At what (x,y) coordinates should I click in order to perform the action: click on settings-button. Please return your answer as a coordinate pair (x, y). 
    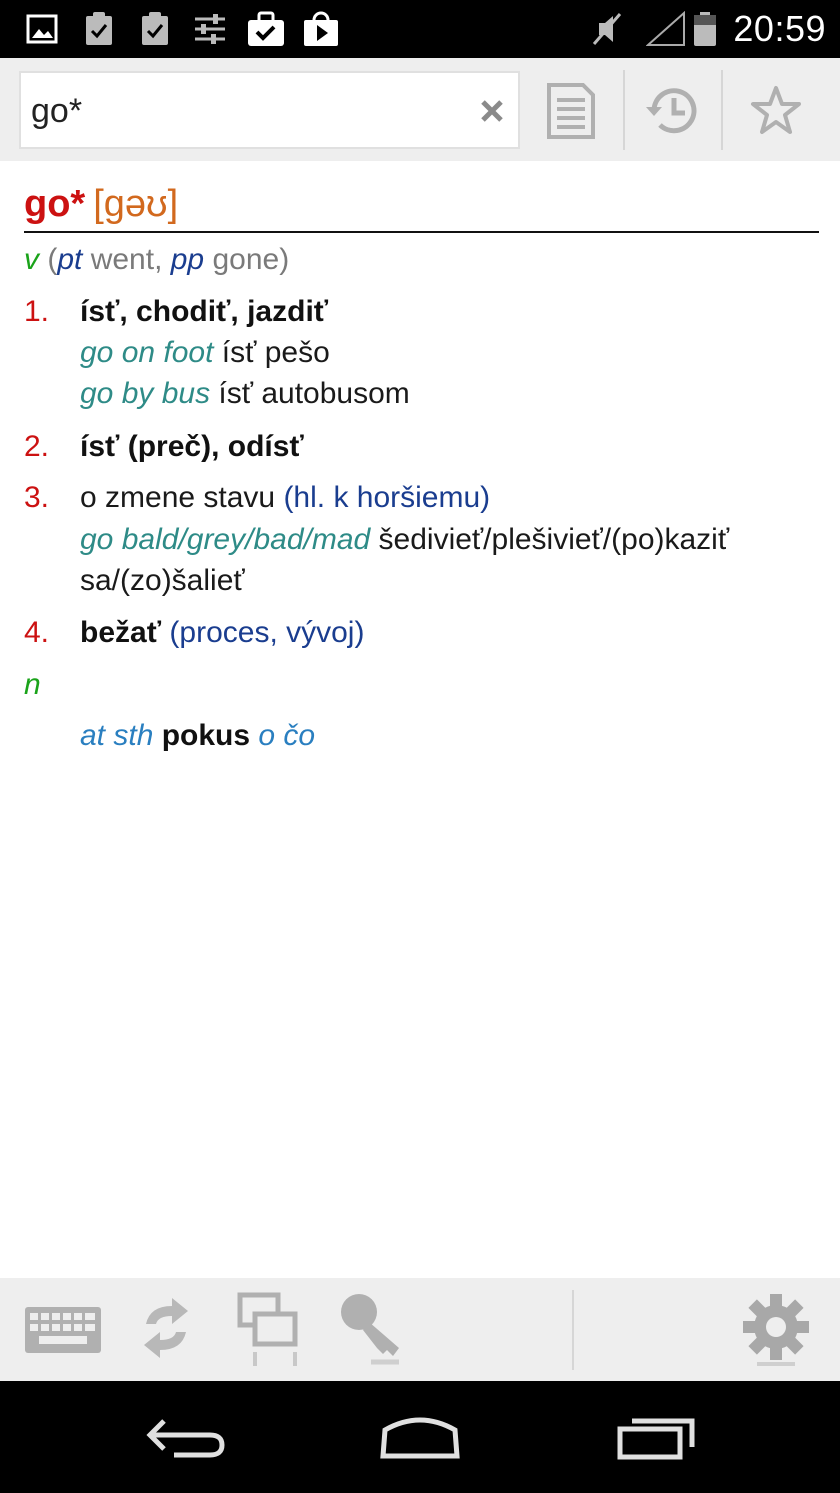
    Looking at the image, I should click on (776, 1330).